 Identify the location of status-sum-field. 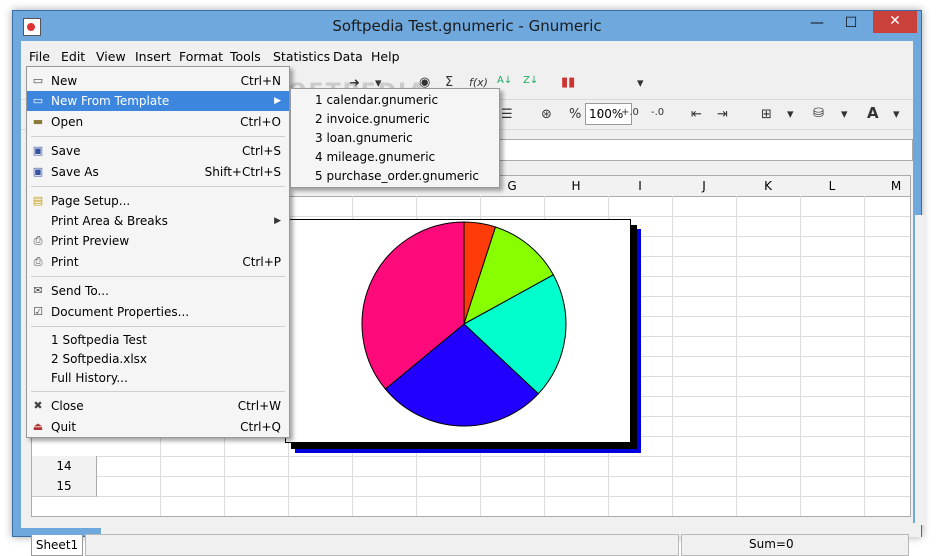
(795, 545).